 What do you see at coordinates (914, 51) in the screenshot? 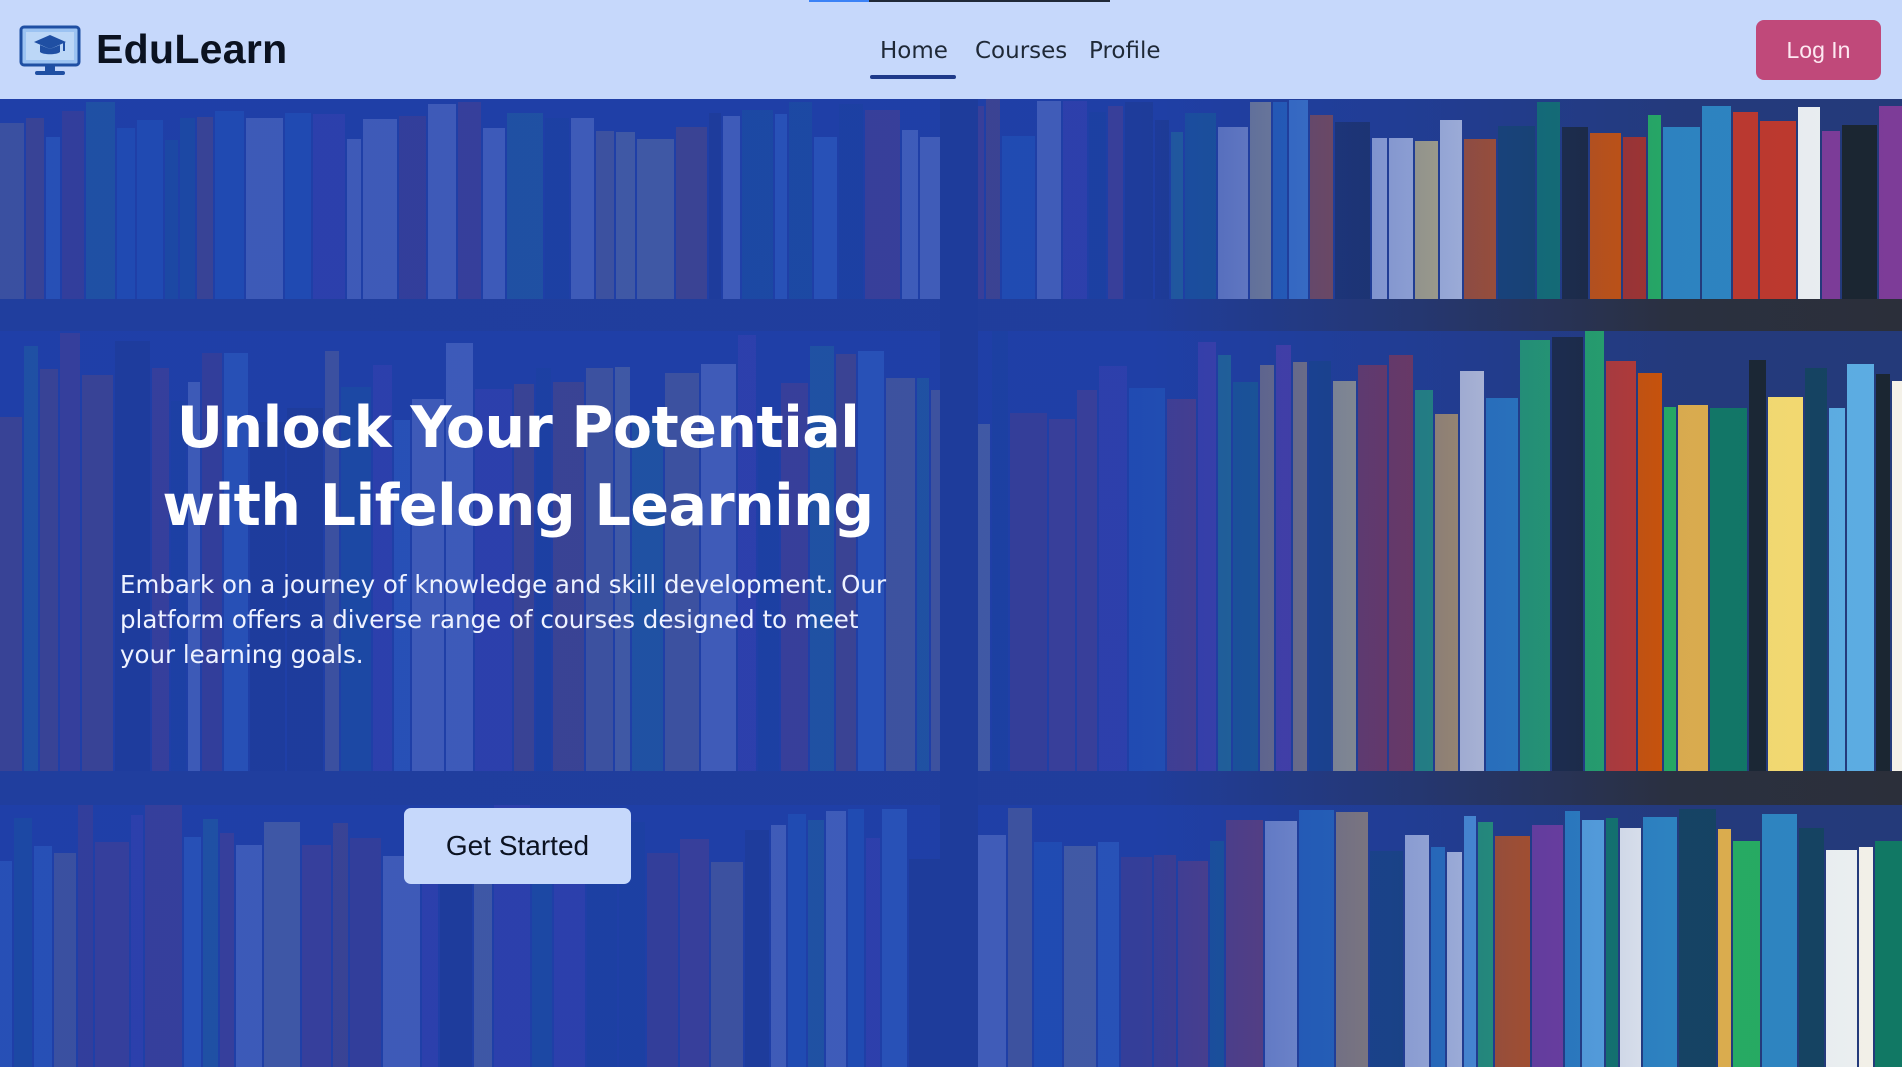
I see `nav-home-link: Home` at bounding box center [914, 51].